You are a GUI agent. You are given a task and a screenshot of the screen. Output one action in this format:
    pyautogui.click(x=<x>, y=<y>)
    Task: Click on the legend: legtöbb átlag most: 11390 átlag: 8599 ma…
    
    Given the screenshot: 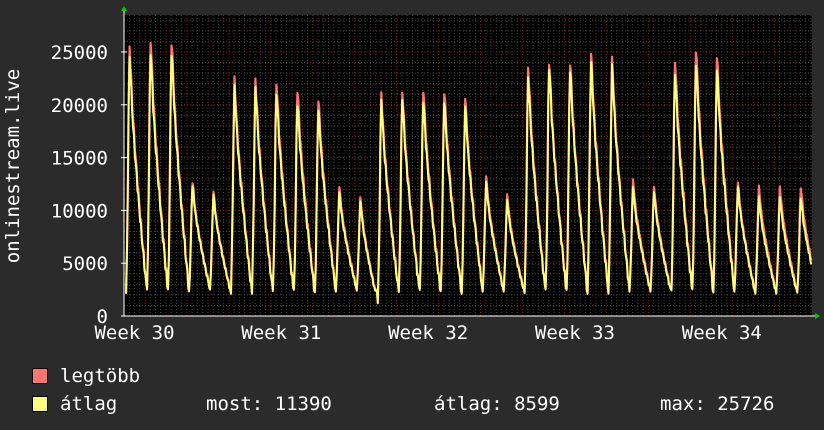 What is the action you would take?
    pyautogui.click(x=403, y=390)
    